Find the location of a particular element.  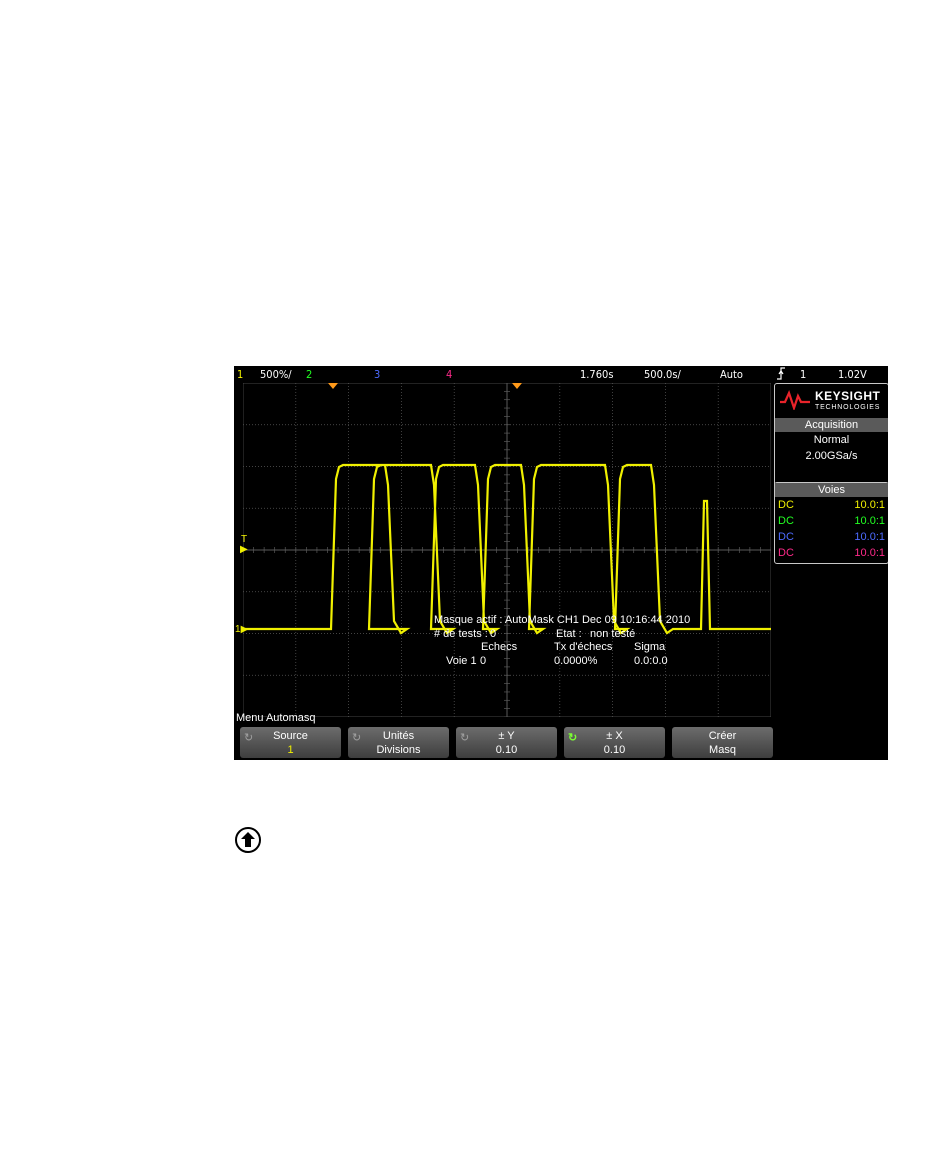

trigger-mode: Auto is located at coordinates (731, 374).